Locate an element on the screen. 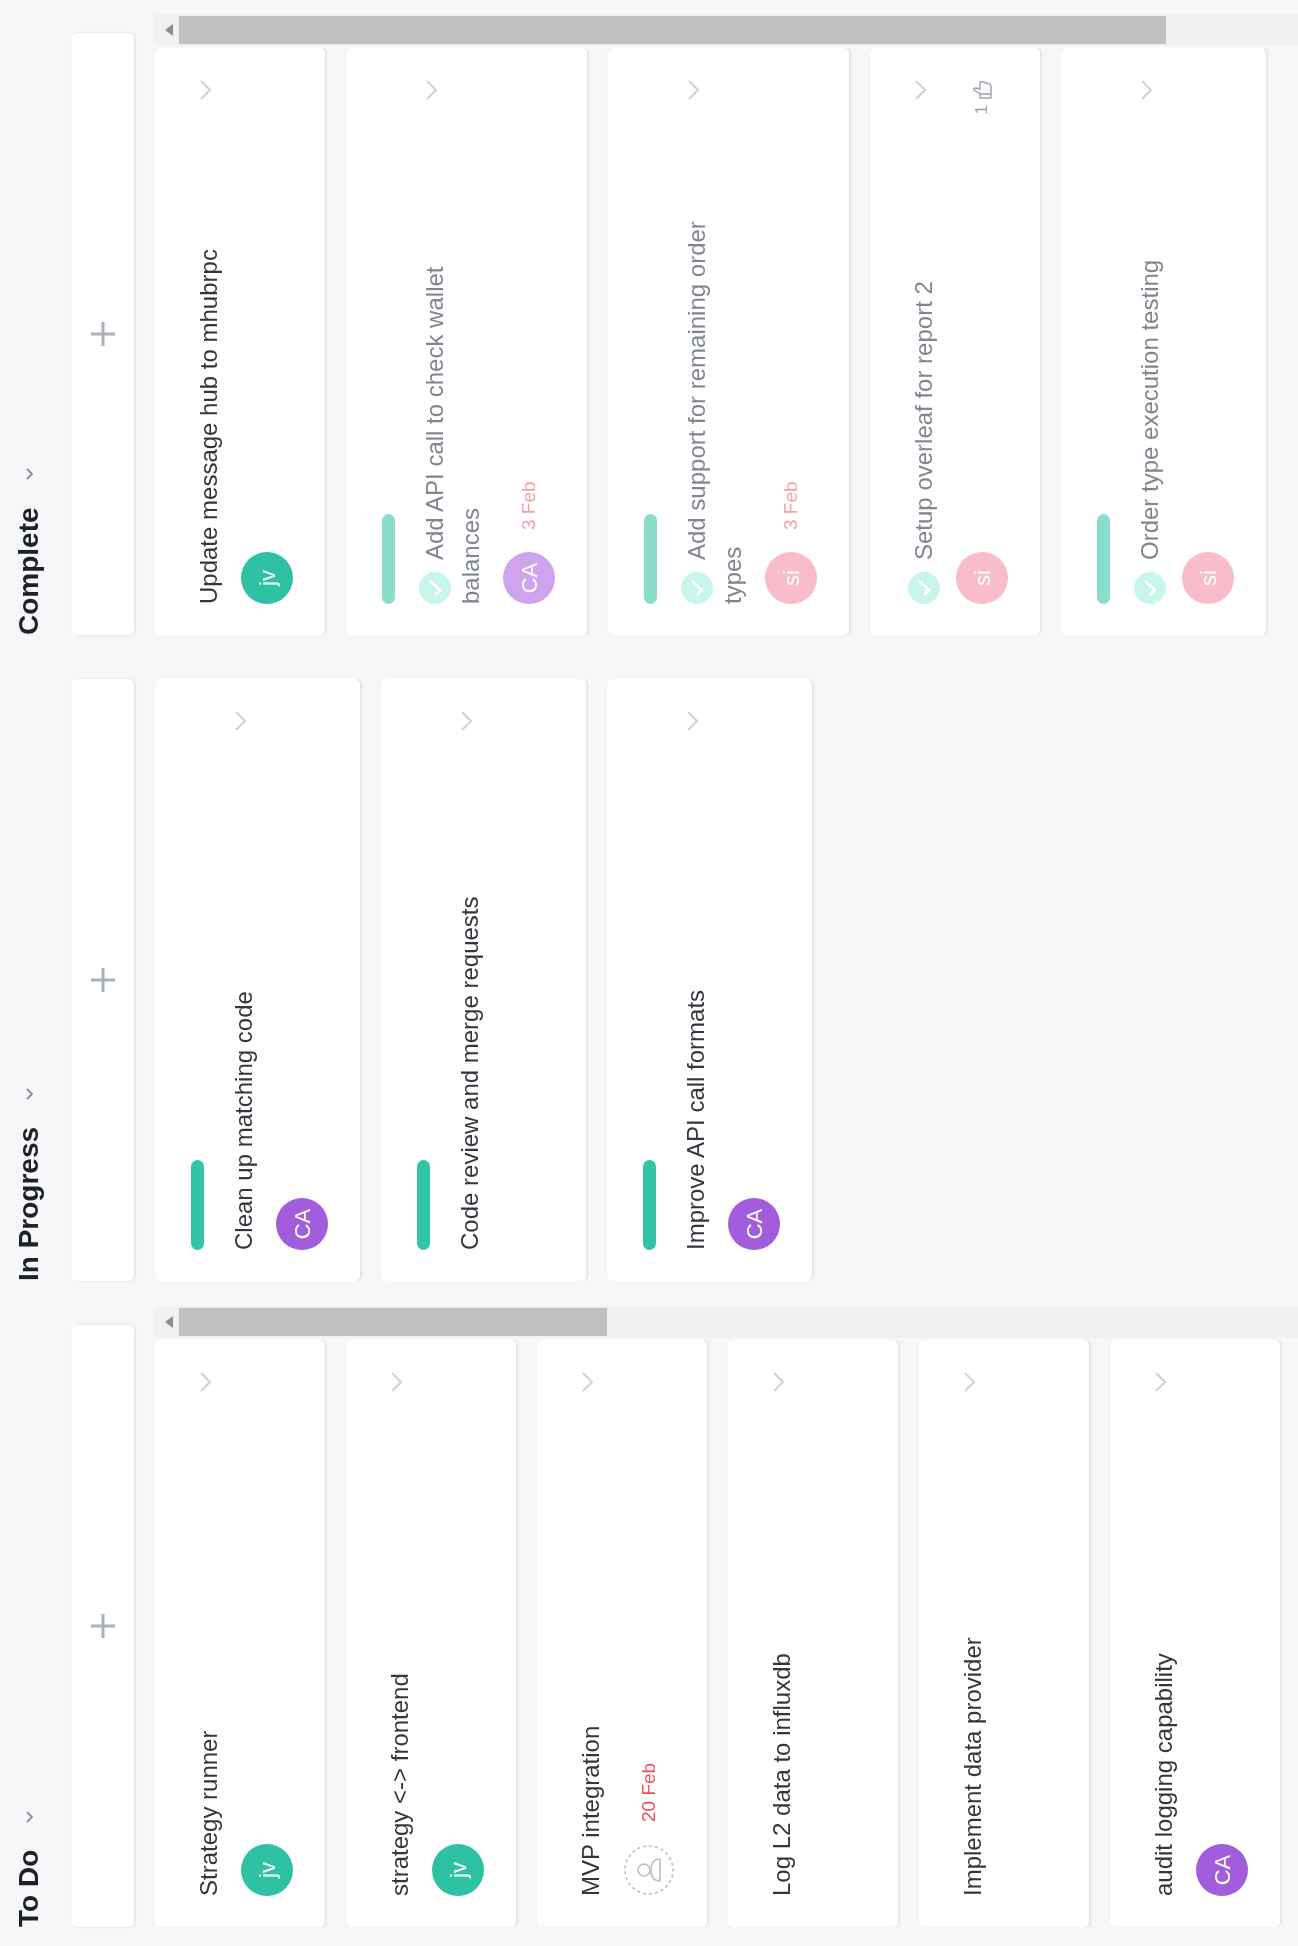 Image resolution: width=1298 pixels, height=1946 pixels. card-title: Add support for remaining order types is located at coordinates (714, 412).